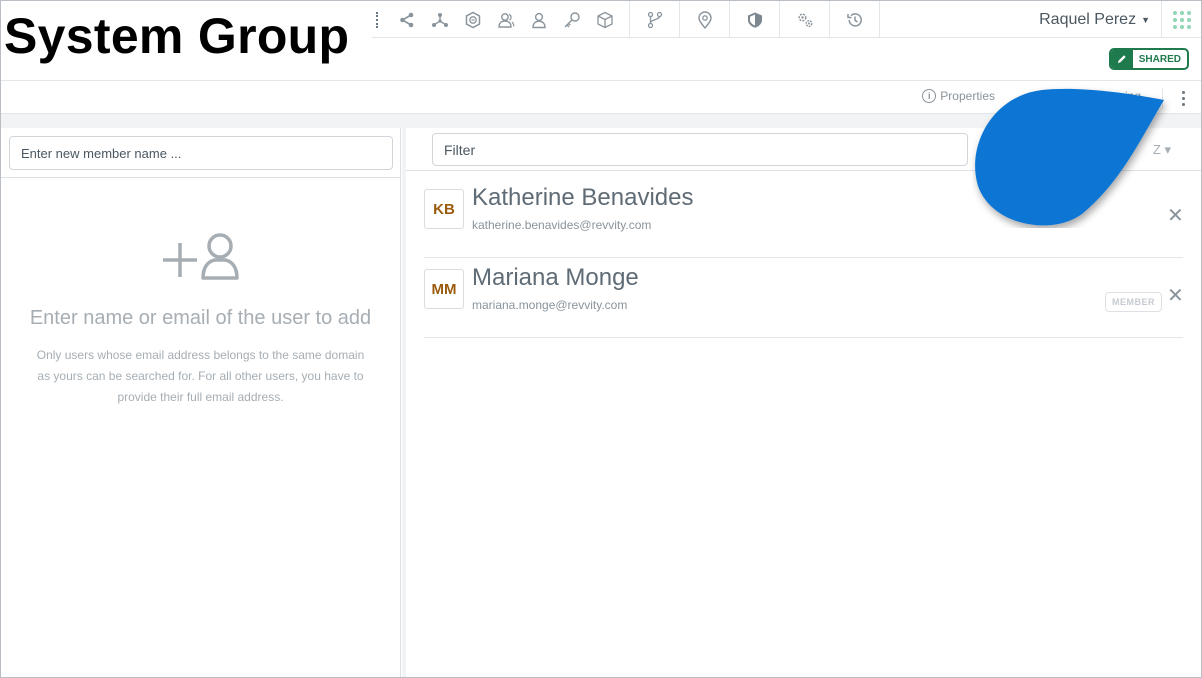 The image size is (1202, 678). What do you see at coordinates (377, 19) in the screenshot?
I see `toolbar-grip` at bounding box center [377, 19].